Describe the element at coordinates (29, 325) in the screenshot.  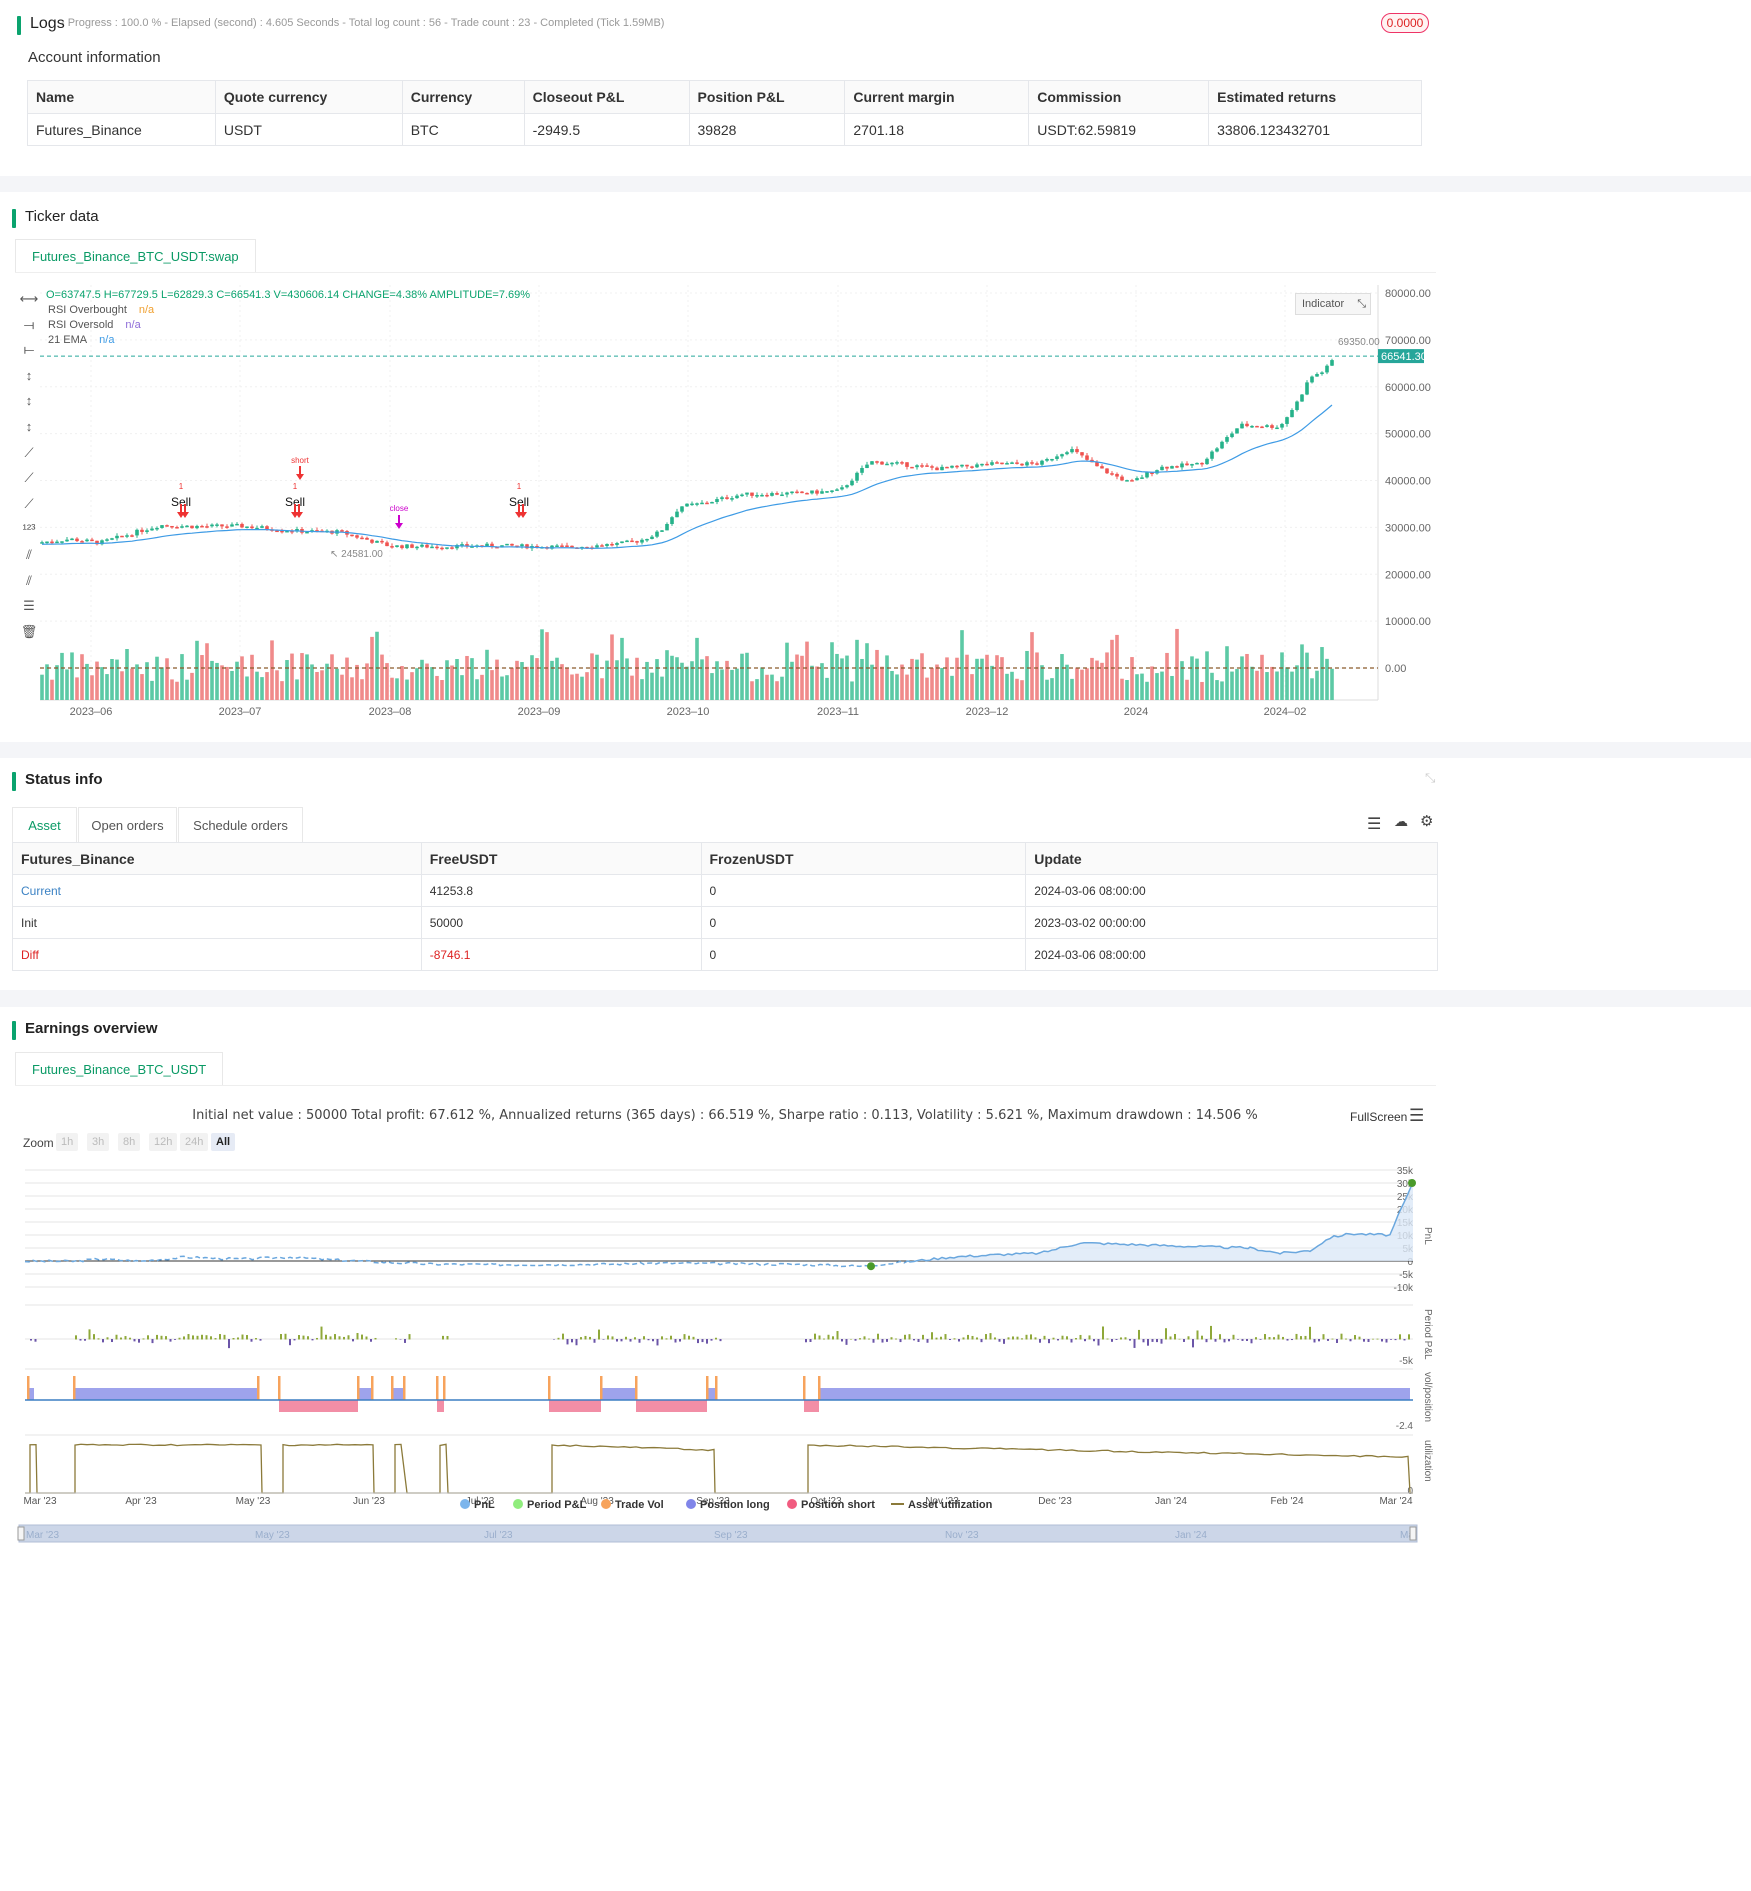
I see `drawing-tool-icon: ⟞` at that location.